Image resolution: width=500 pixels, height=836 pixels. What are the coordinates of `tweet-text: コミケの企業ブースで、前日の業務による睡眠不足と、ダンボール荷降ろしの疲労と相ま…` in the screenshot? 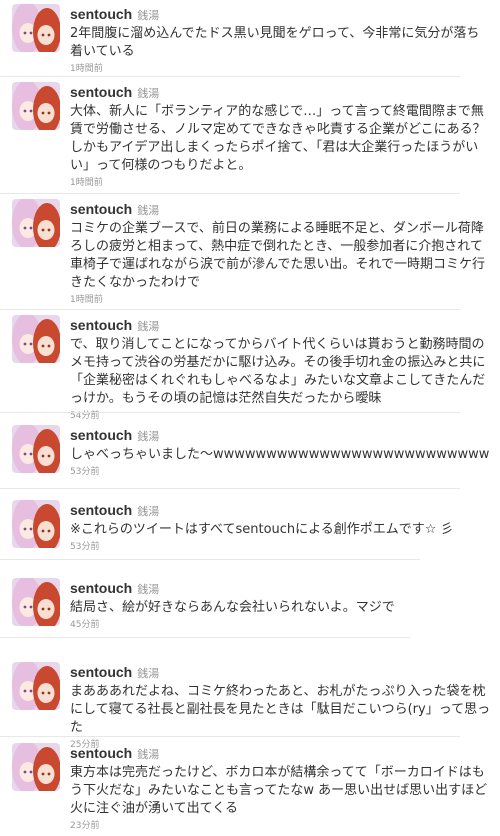 It's located at (277, 255).